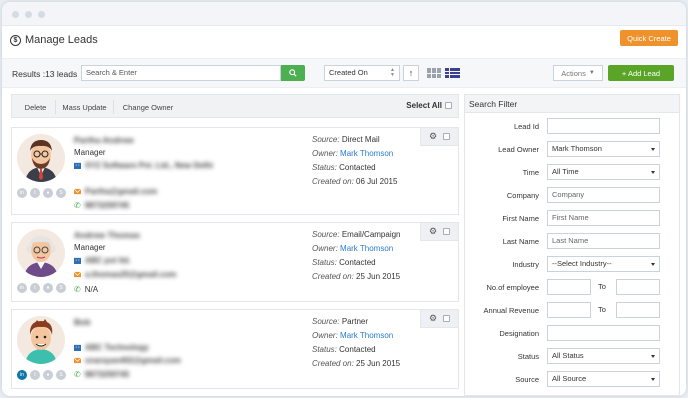  I want to click on chevron-down-icon: ▼, so click(591, 73).